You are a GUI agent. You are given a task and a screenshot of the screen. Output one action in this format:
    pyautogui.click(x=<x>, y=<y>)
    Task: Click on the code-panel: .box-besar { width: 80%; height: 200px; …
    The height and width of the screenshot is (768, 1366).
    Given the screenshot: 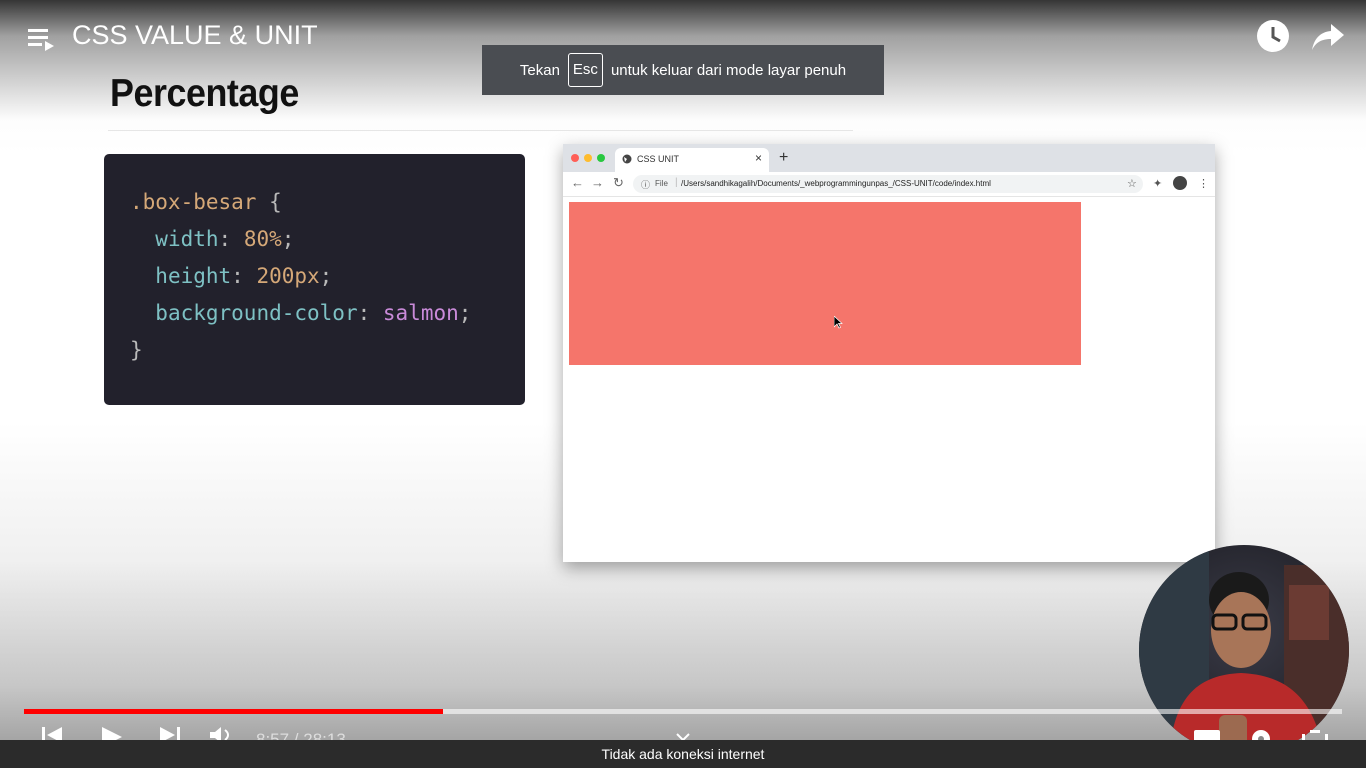 What is the action you would take?
    pyautogui.click(x=314, y=279)
    